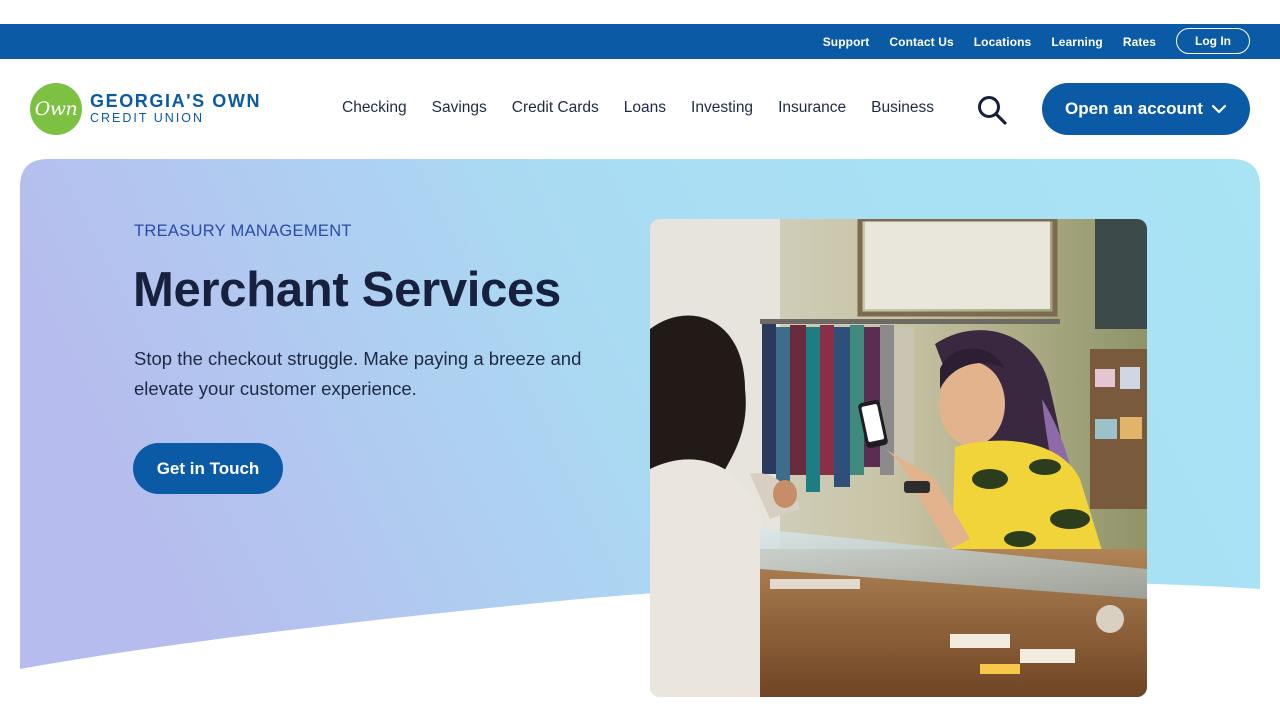 Image resolution: width=1280 pixels, height=720 pixels. I want to click on logo-wordmark: GEORGIA'S OWN CREDIT UNION, so click(175, 109).